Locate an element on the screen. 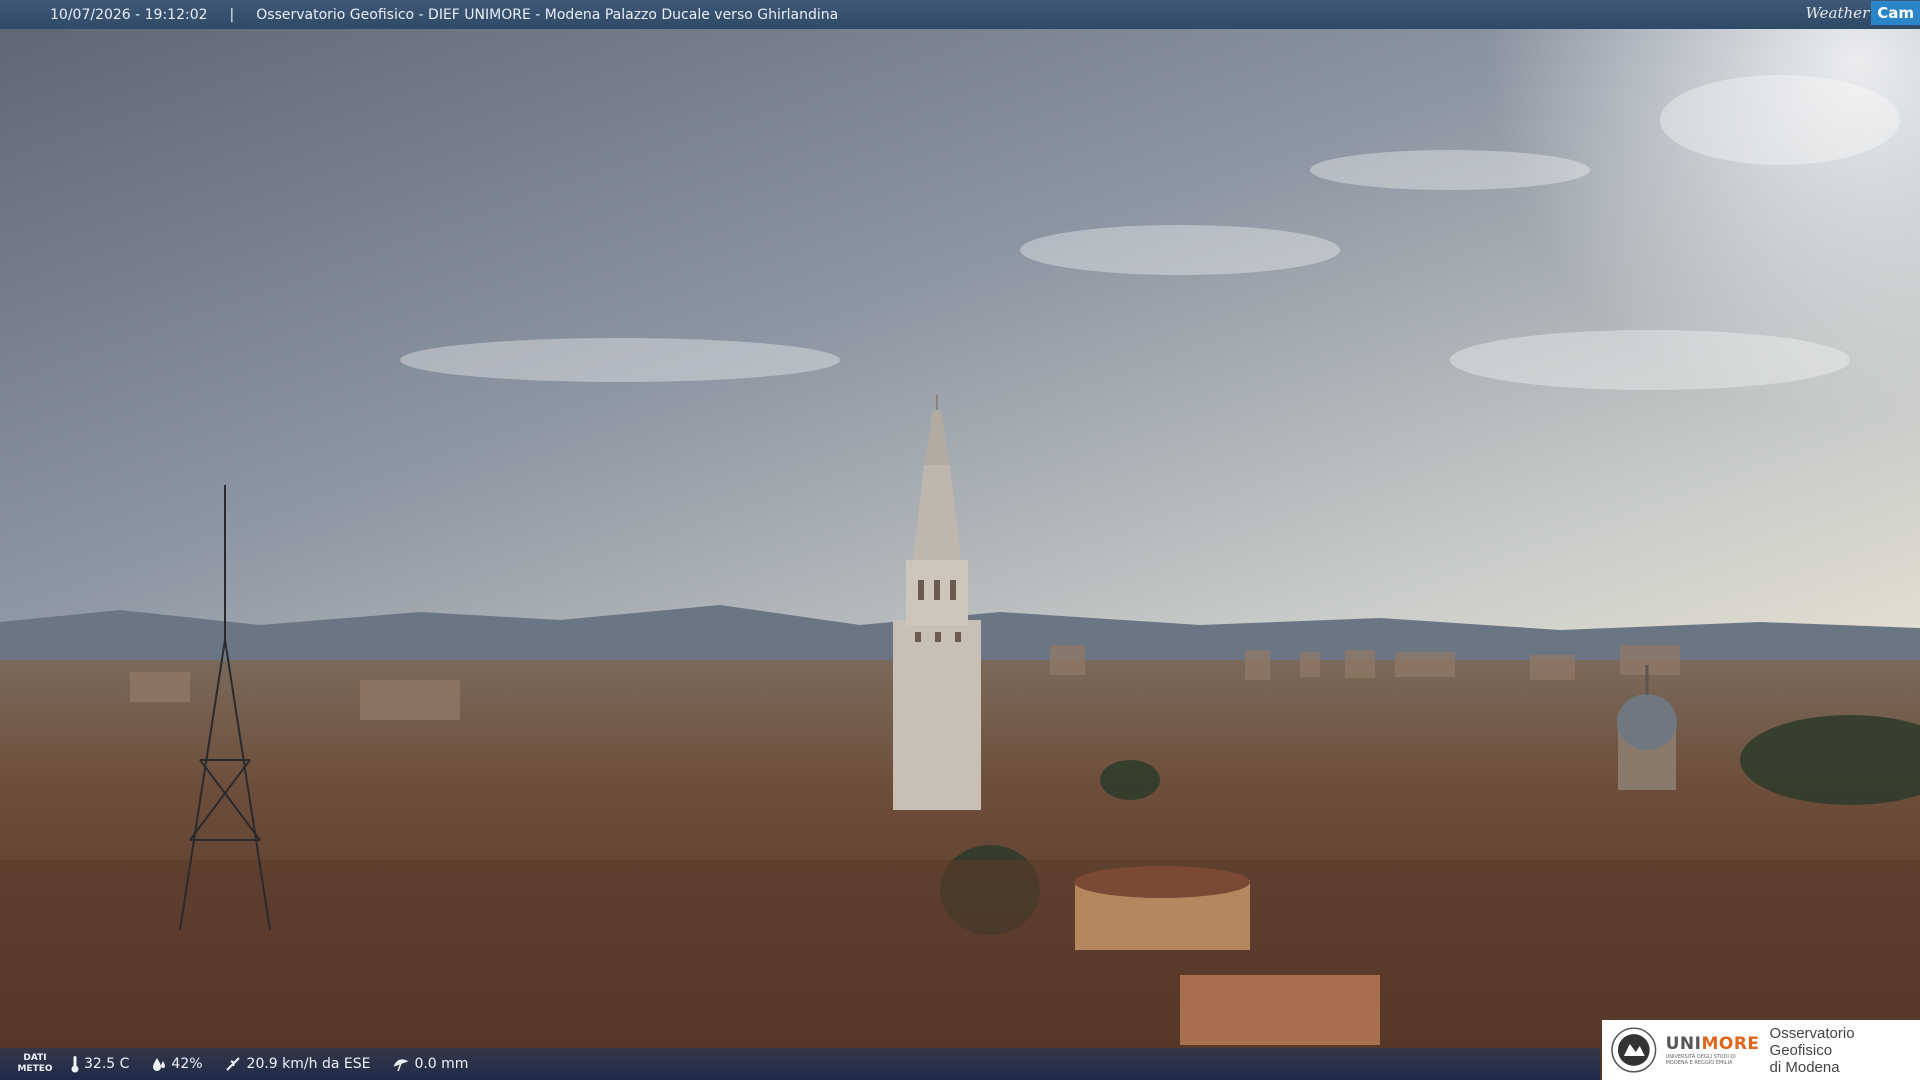 The image size is (1920, 1080). weathercam-logo: Weather Cam is located at coordinates (1862, 13).